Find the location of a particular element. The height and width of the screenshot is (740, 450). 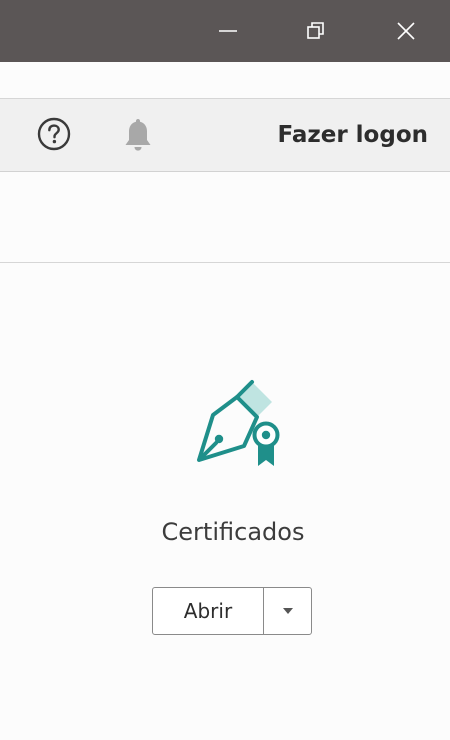

title-bar is located at coordinates (225, 31).